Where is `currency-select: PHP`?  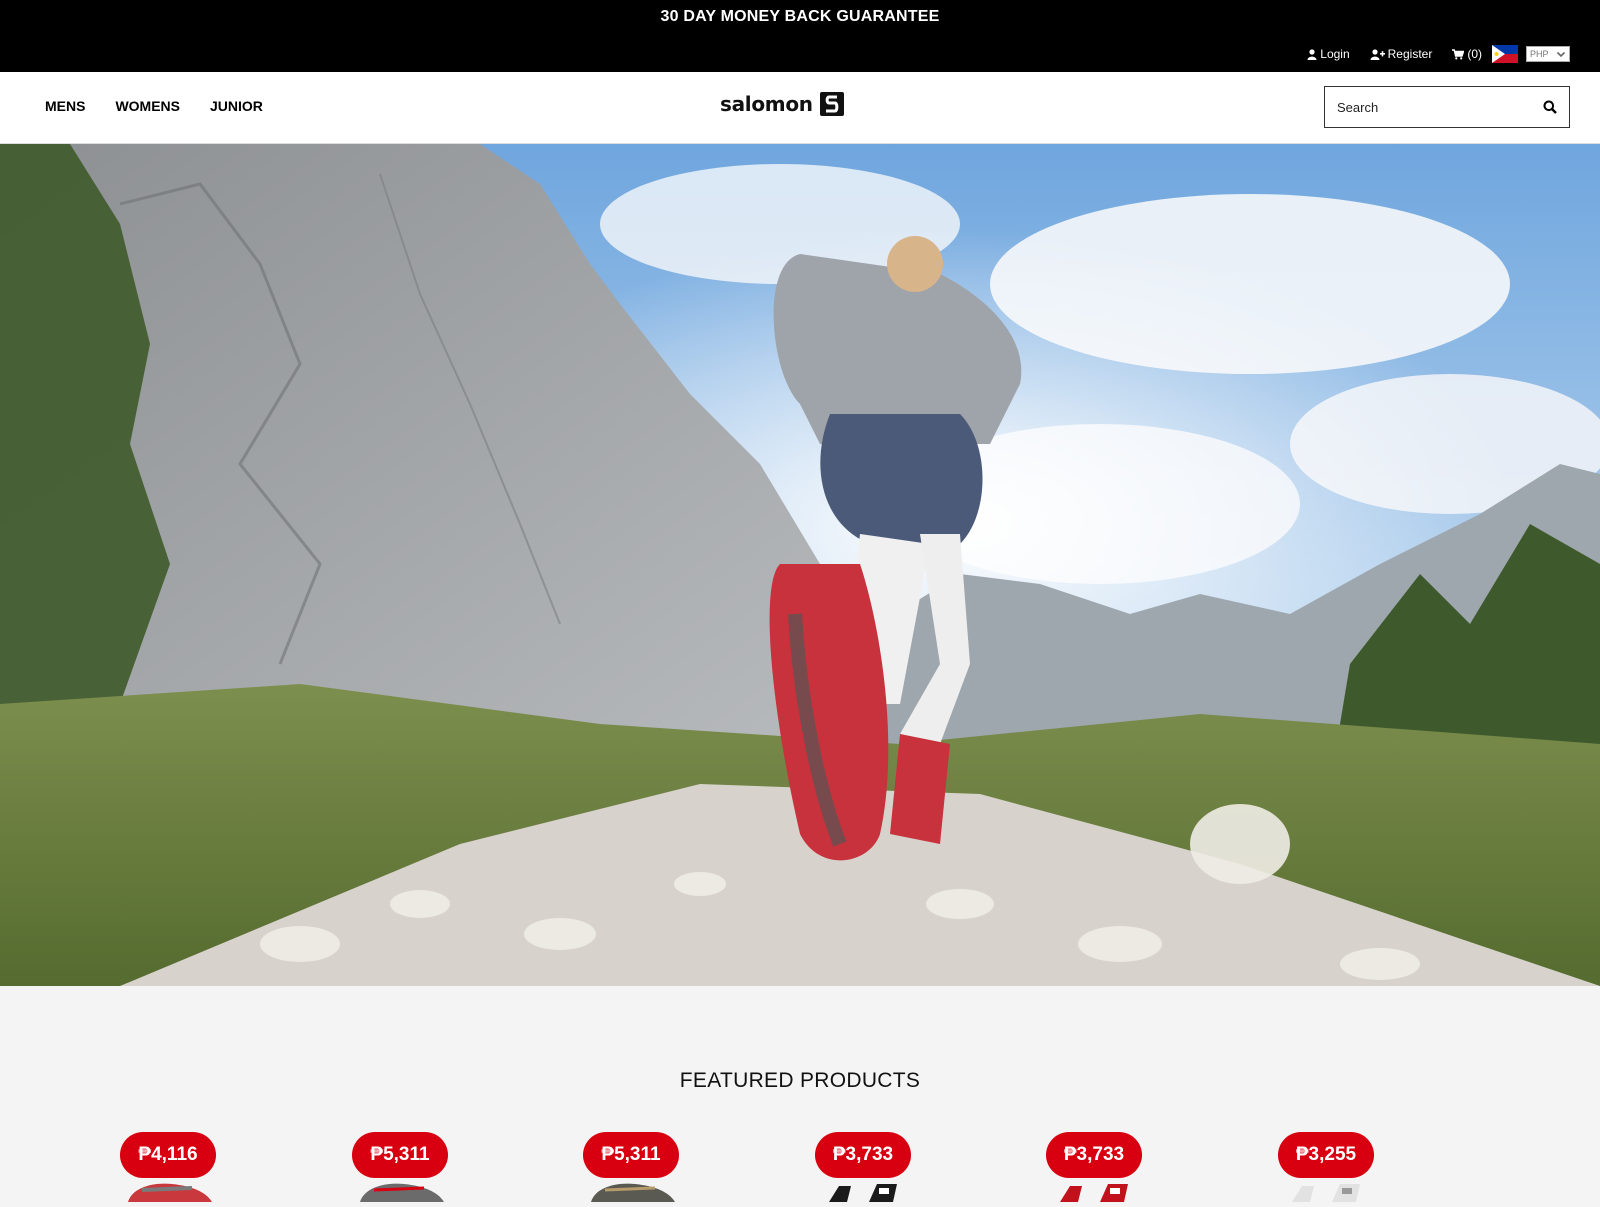
currency-select: PHP is located at coordinates (1548, 54).